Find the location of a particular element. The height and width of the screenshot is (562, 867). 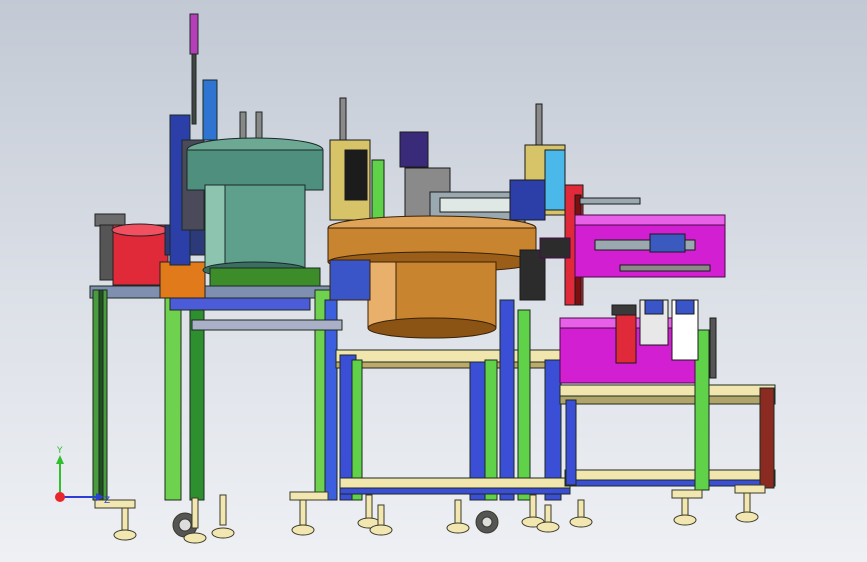

z-axis-origin is located at coordinates (60, 497).